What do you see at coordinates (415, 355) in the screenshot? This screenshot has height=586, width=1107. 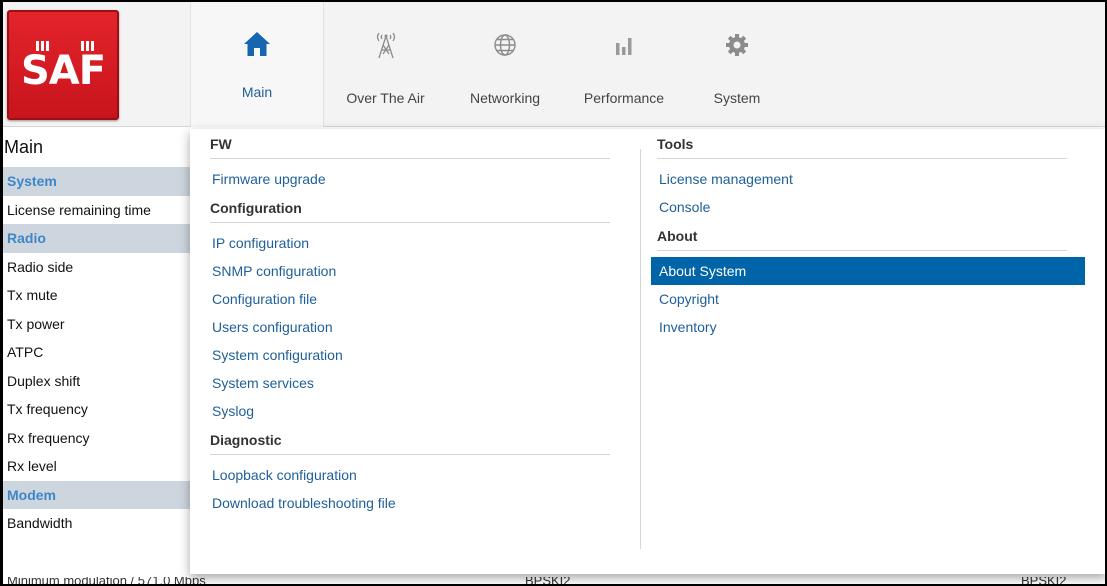 I see `menu-system-configuration: System configuration` at bounding box center [415, 355].